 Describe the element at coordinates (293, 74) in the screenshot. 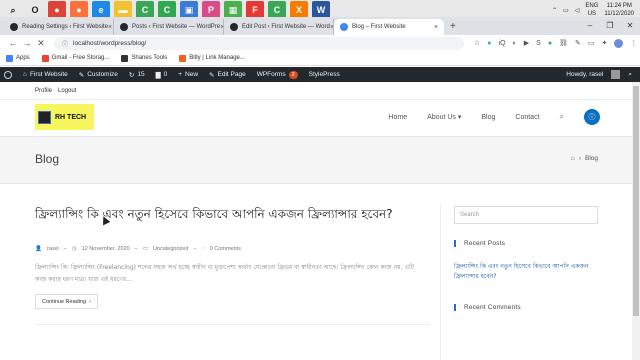

I see `wpforms-badge: 2` at that location.